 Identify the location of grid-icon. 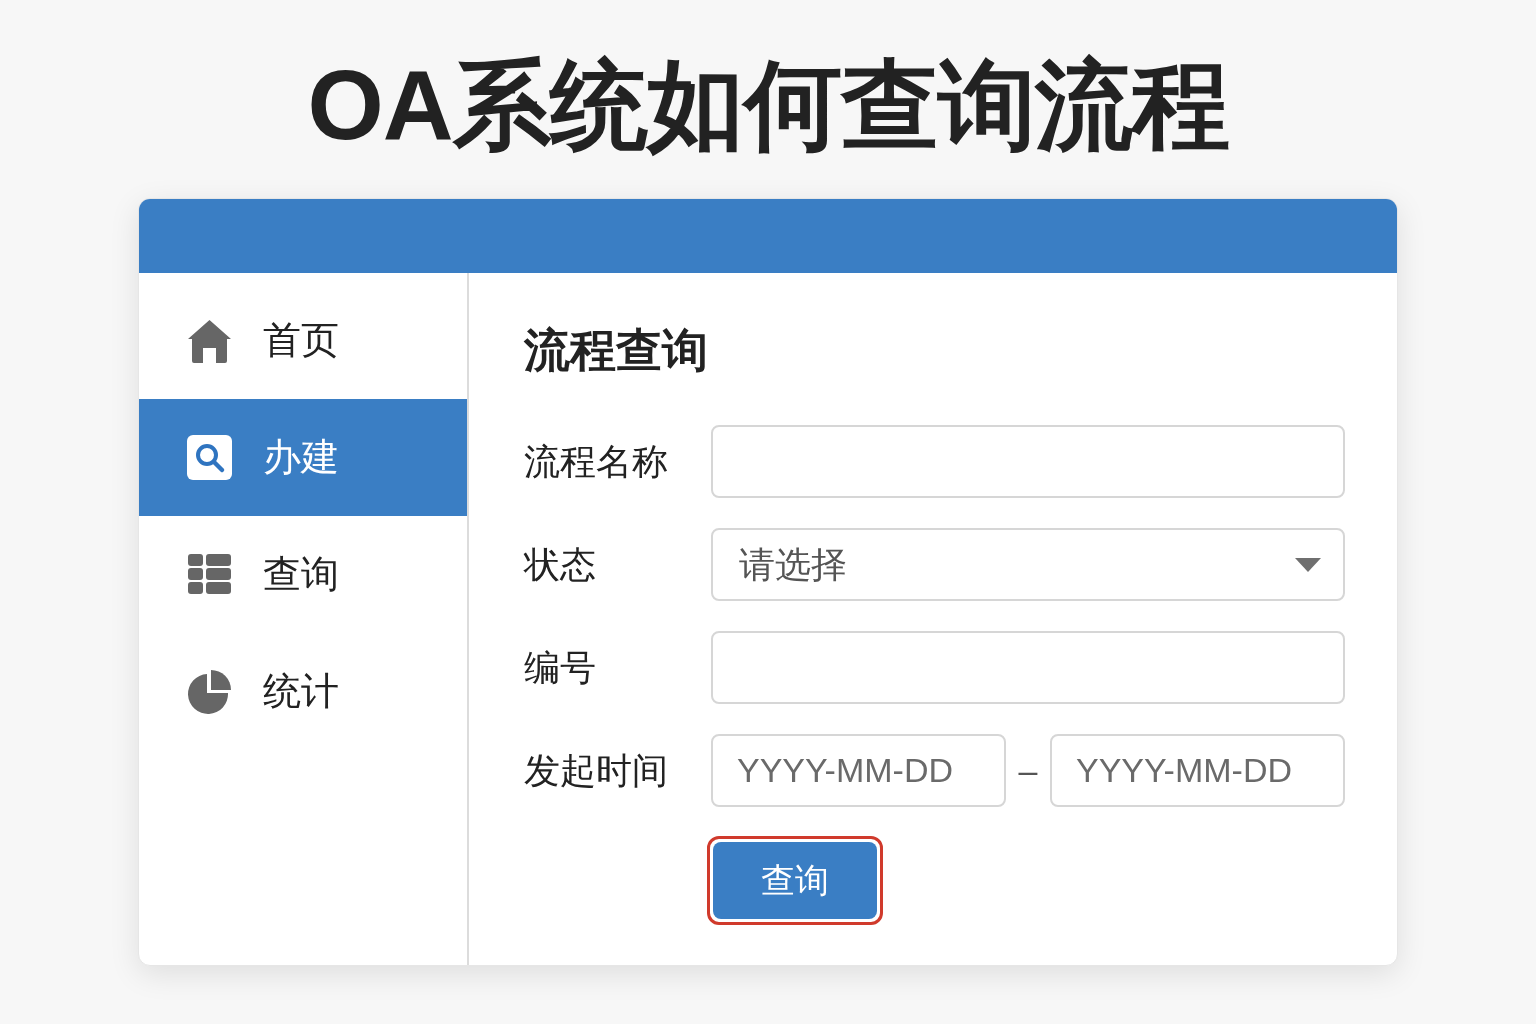
(209, 574).